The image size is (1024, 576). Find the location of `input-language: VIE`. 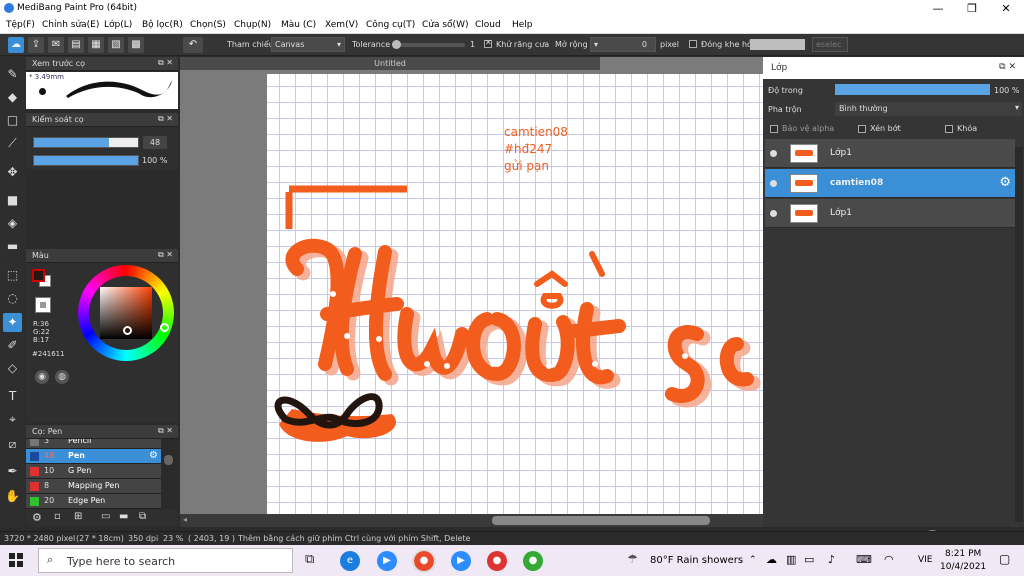

input-language: VIE is located at coordinates (925, 560).